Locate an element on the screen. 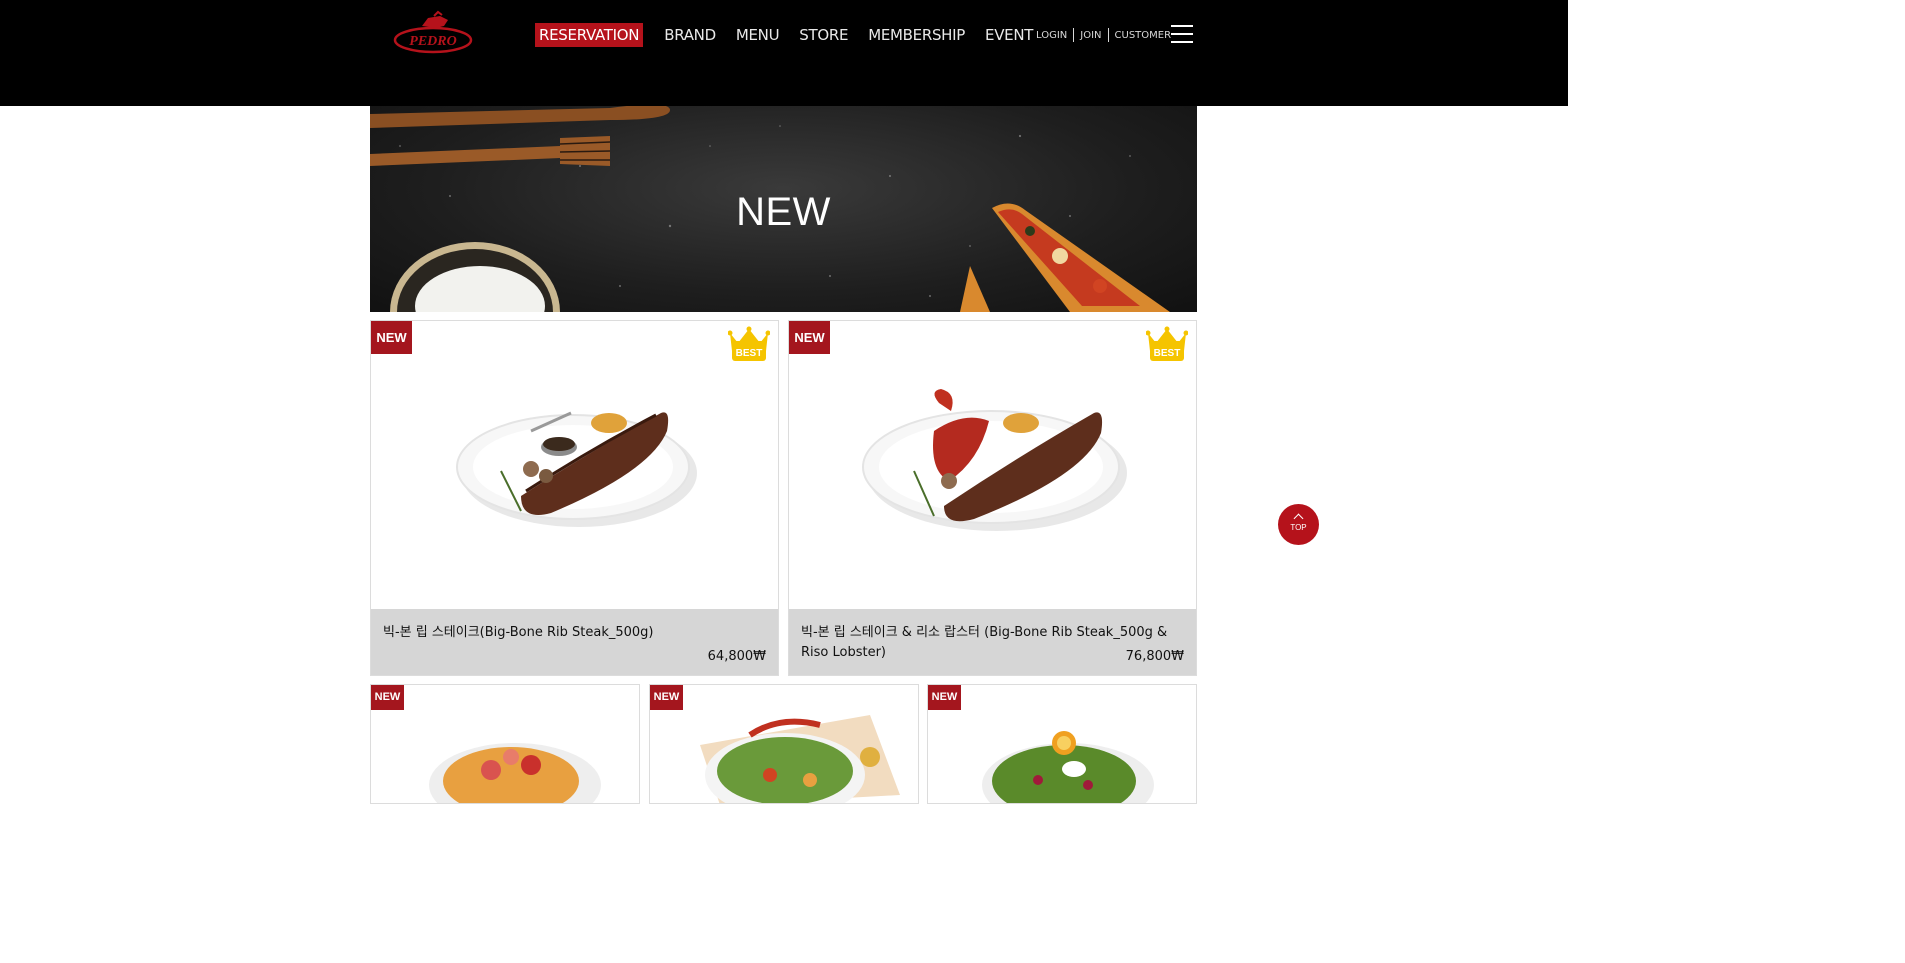 The height and width of the screenshot is (963, 1905). product-price: 76,800₩ is located at coordinates (1154, 656).